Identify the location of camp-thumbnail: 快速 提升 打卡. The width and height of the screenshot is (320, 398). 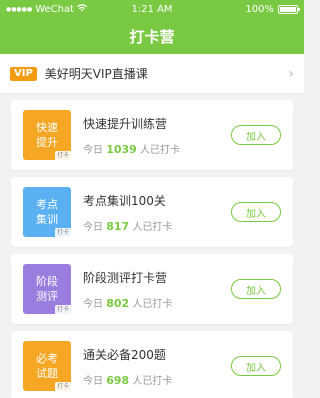
(47, 135).